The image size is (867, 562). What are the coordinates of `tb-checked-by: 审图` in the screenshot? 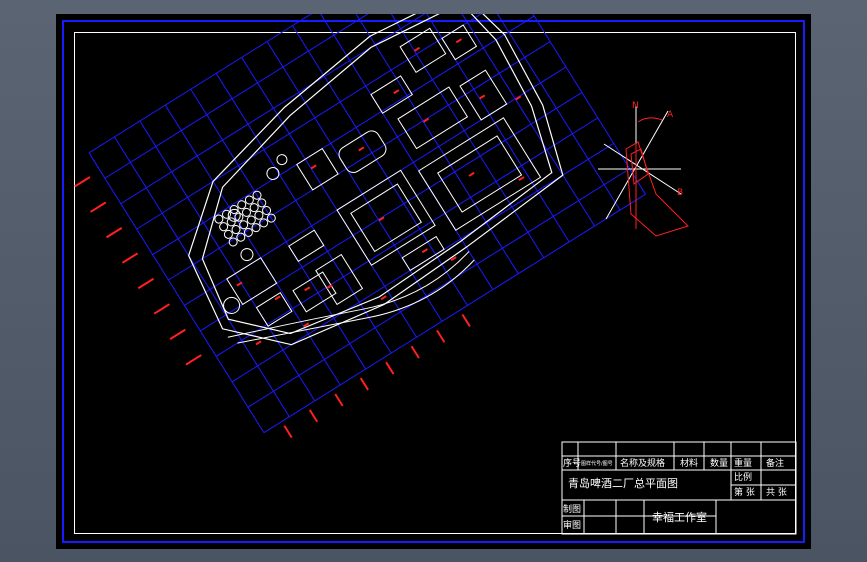 It's located at (572, 525).